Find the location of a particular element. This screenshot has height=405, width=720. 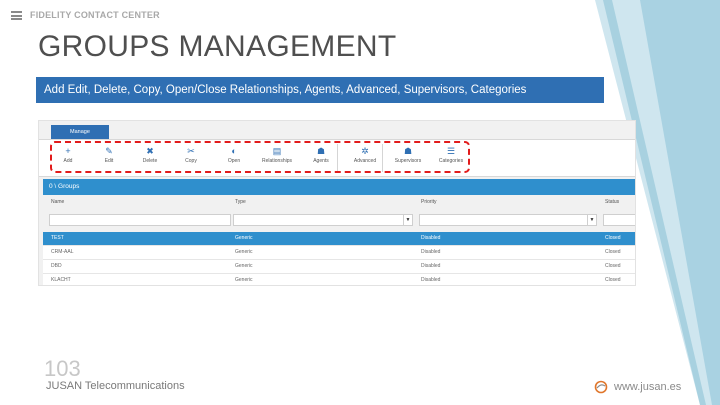

brand-name: FIDELITY CONTACT CENTER is located at coordinates (95, 15).